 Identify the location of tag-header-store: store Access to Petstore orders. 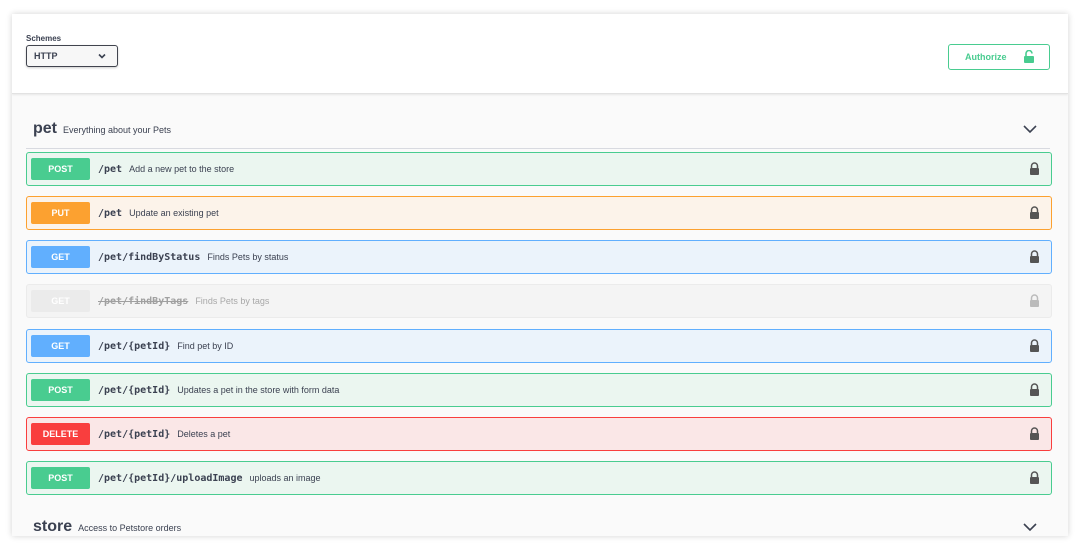
(538, 521).